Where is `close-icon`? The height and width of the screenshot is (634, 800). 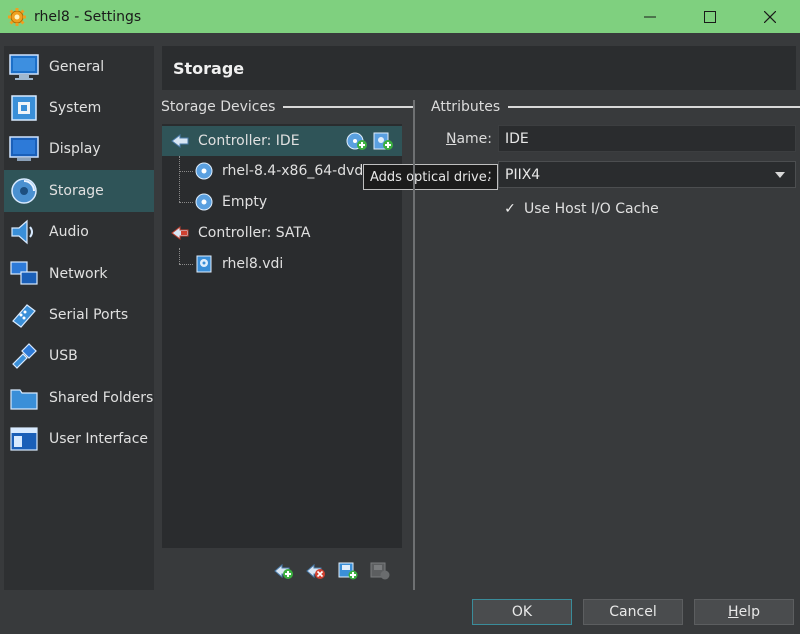
close-icon is located at coordinates (770, 16).